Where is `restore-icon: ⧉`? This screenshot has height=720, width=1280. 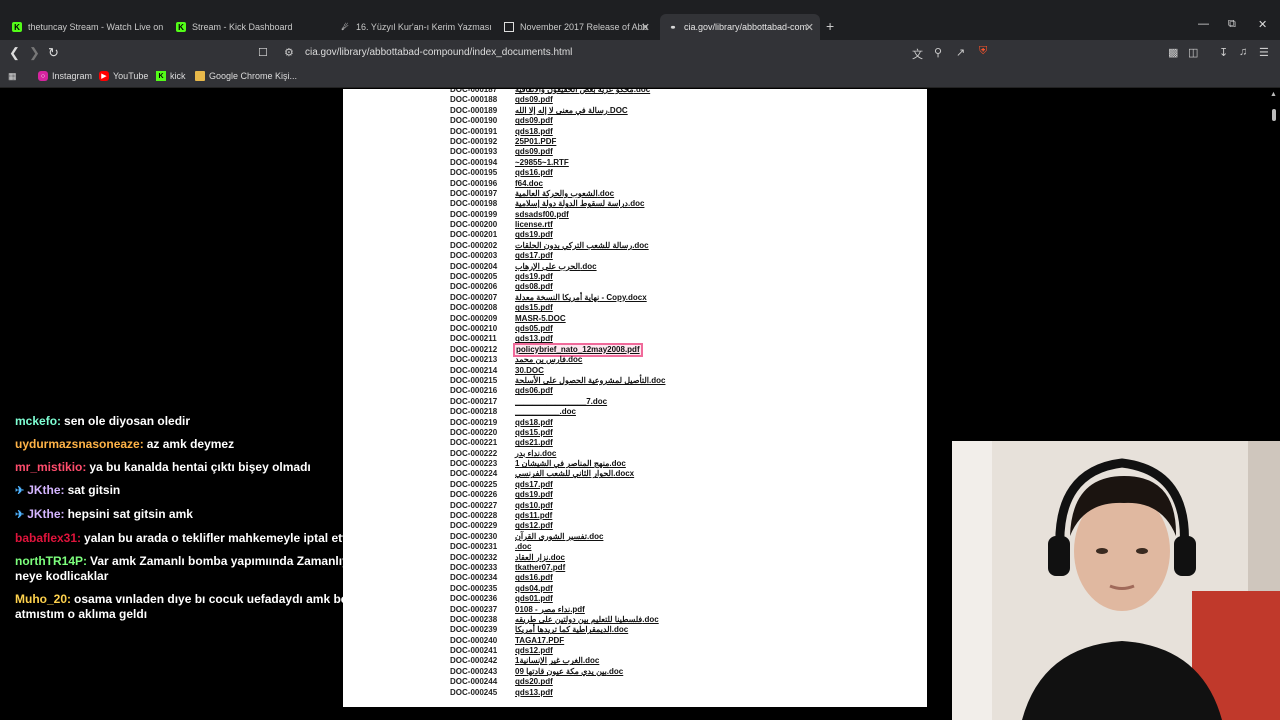 restore-icon: ⧉ is located at coordinates (1232, 24).